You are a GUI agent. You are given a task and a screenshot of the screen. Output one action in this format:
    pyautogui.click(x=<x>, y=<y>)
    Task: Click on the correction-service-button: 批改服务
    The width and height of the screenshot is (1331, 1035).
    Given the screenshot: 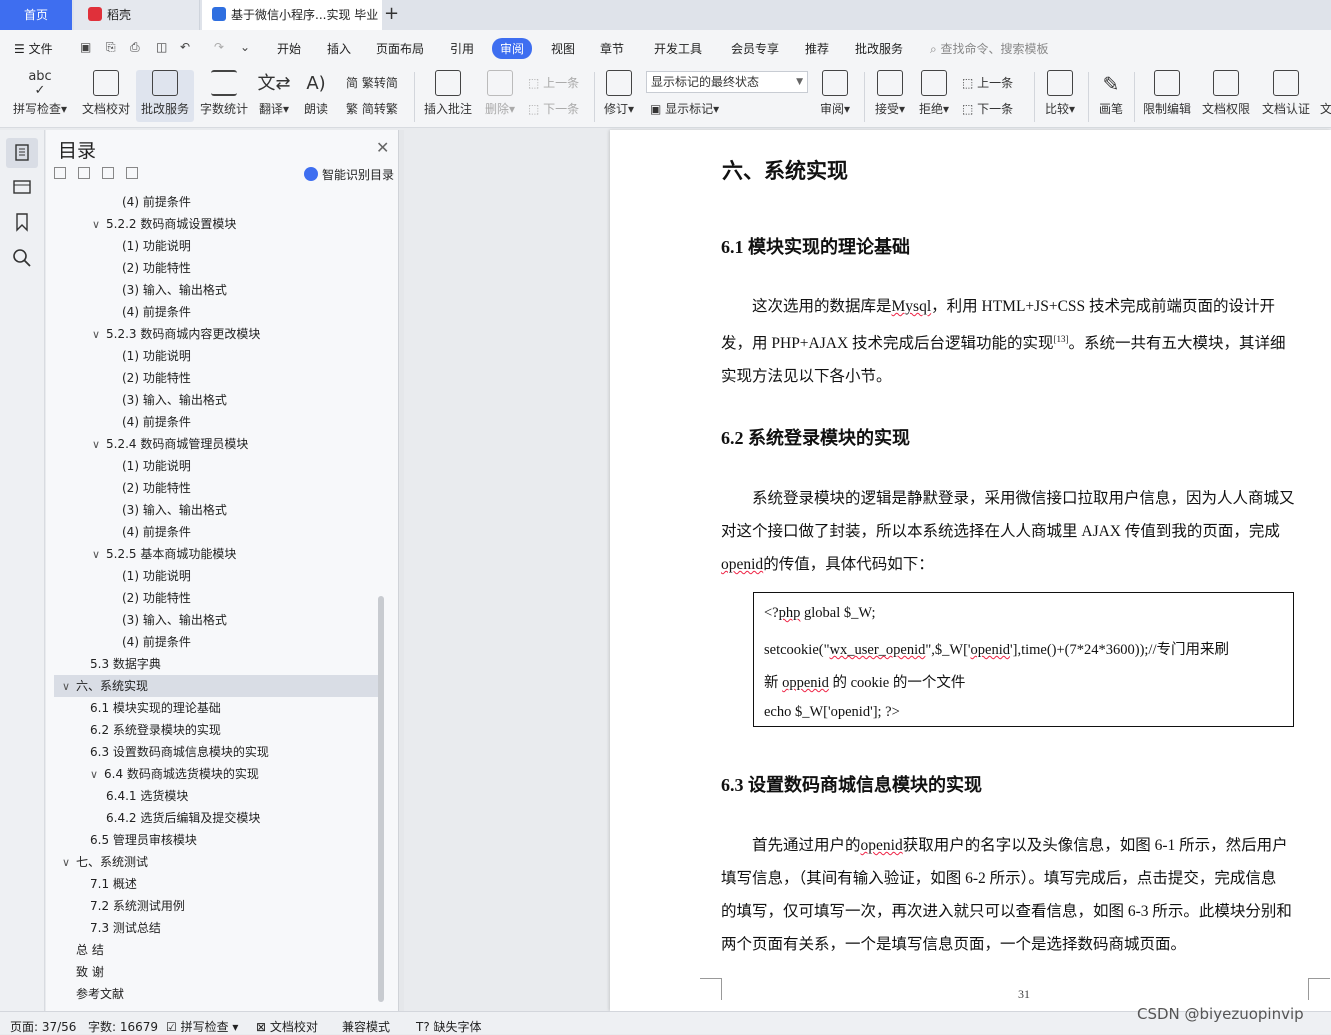 What is the action you would take?
    pyautogui.click(x=165, y=96)
    